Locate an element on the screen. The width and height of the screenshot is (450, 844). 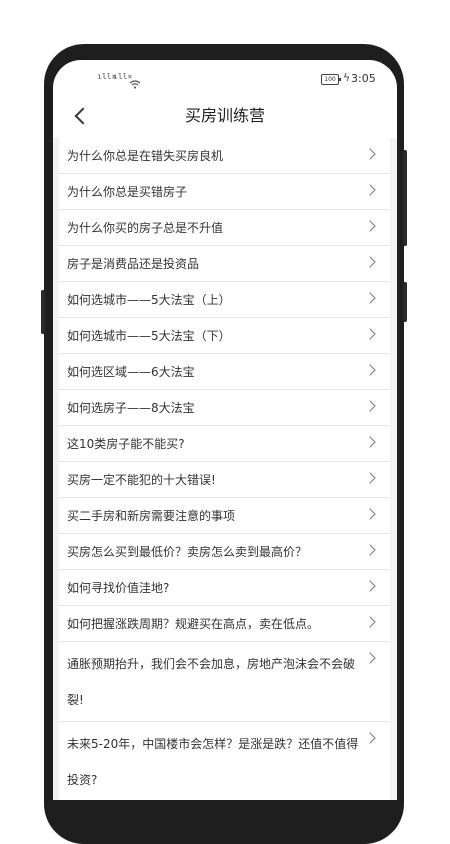
list-item: 这10类房子能不能买? is located at coordinates (224, 444).